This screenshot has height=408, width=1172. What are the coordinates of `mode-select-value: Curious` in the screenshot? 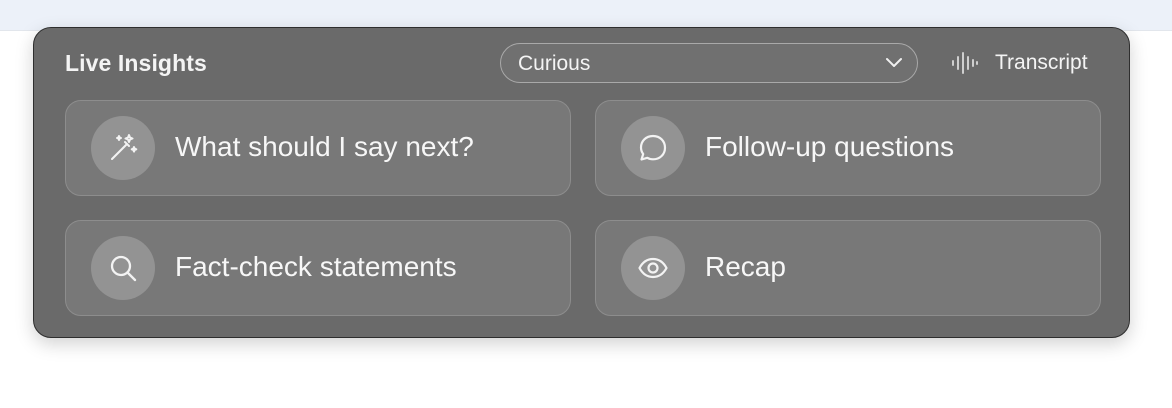 It's located at (554, 63).